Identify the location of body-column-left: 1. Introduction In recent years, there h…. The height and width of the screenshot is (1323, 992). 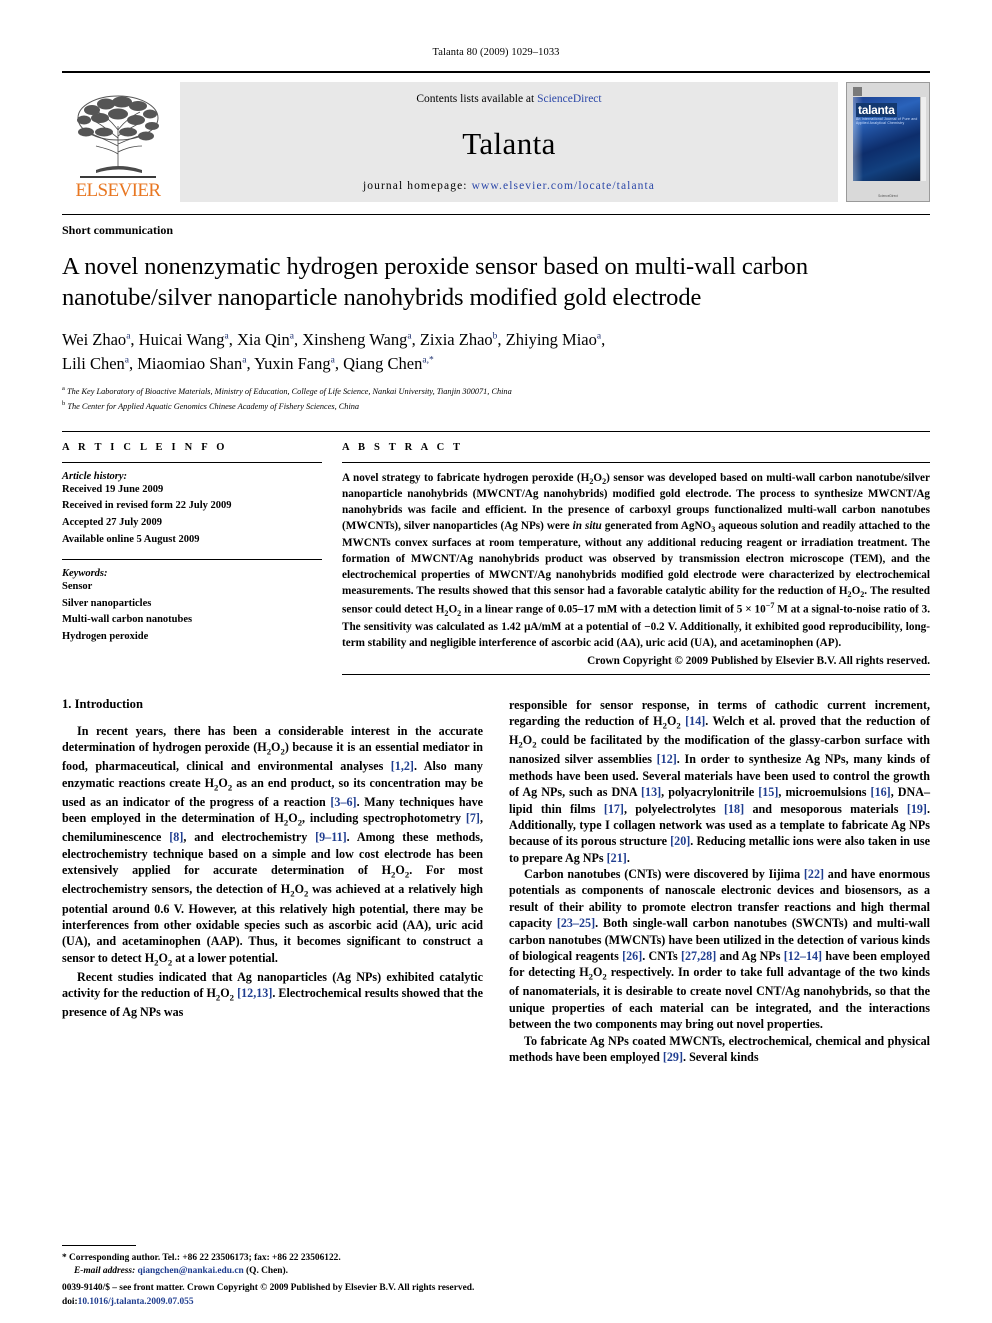
(272, 881).